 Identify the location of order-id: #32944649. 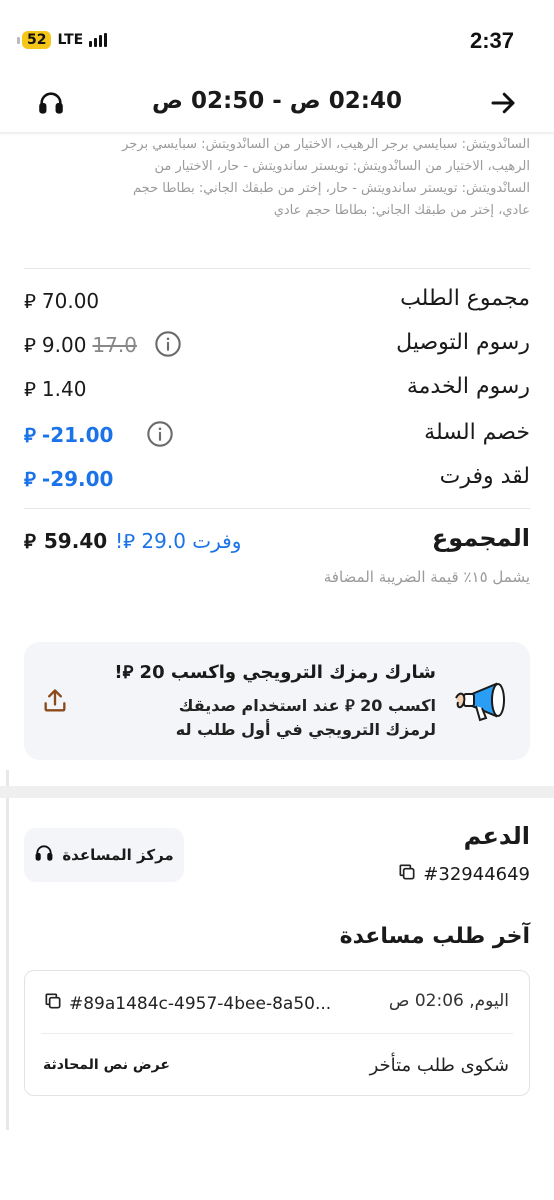
(463, 874).